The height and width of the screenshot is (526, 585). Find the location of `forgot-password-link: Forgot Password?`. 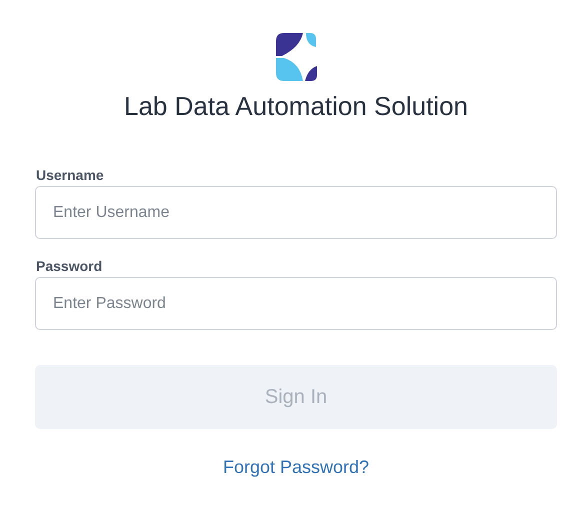

forgot-password-link: Forgot Password? is located at coordinates (296, 467).